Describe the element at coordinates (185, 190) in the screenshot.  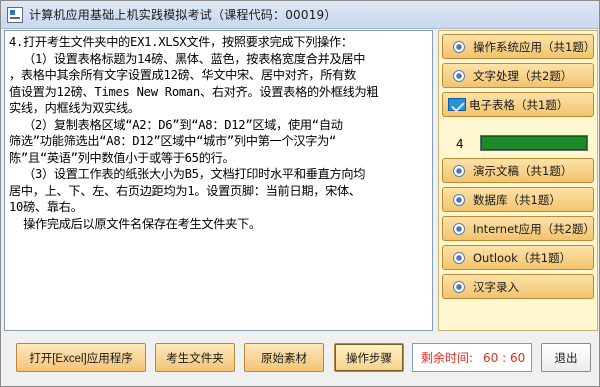
I see `question-line: 居中，上、下、左、右页边距均为1。设置页脚：当前日期，宋体、` at that location.